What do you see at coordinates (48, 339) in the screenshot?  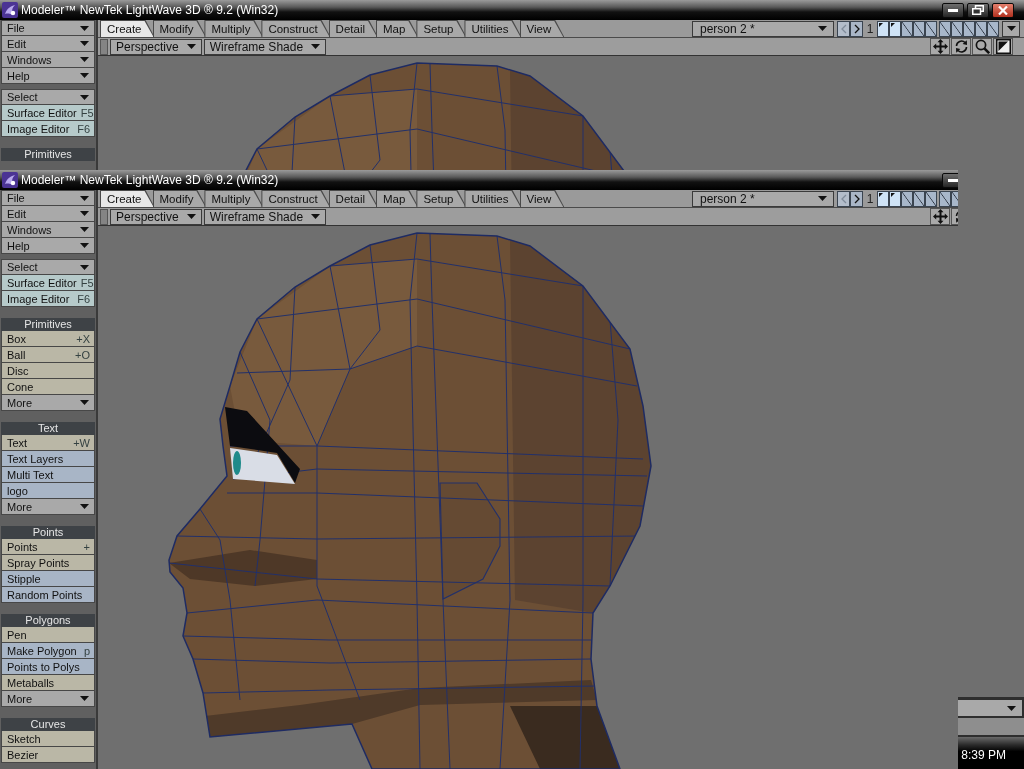 I see `tool-button: Box +X` at bounding box center [48, 339].